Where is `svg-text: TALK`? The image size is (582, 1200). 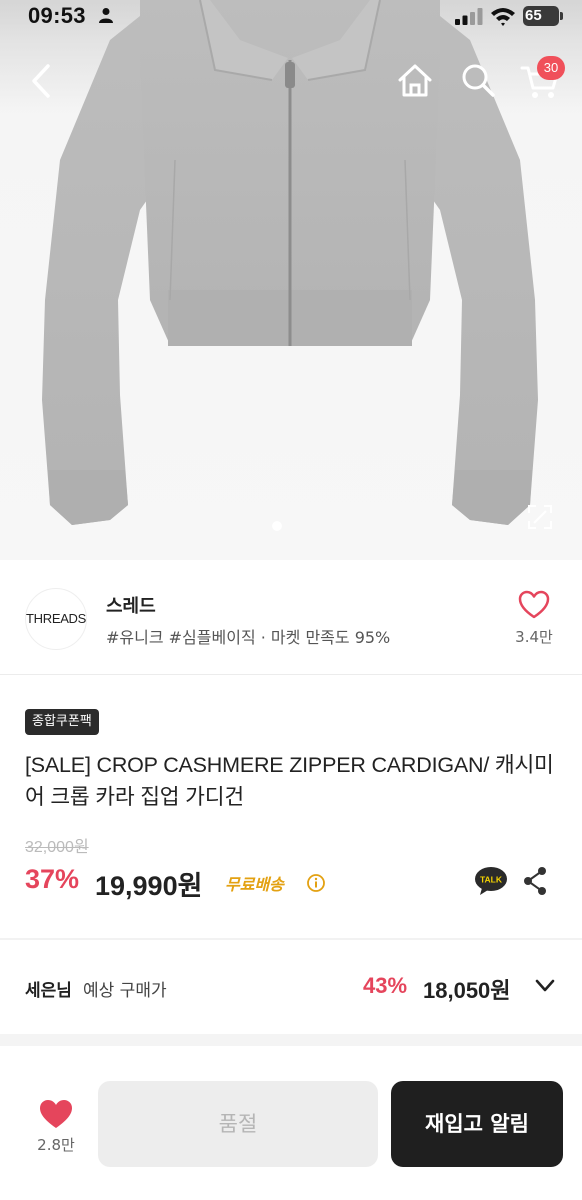
svg-text: TALK is located at coordinates (491, 880).